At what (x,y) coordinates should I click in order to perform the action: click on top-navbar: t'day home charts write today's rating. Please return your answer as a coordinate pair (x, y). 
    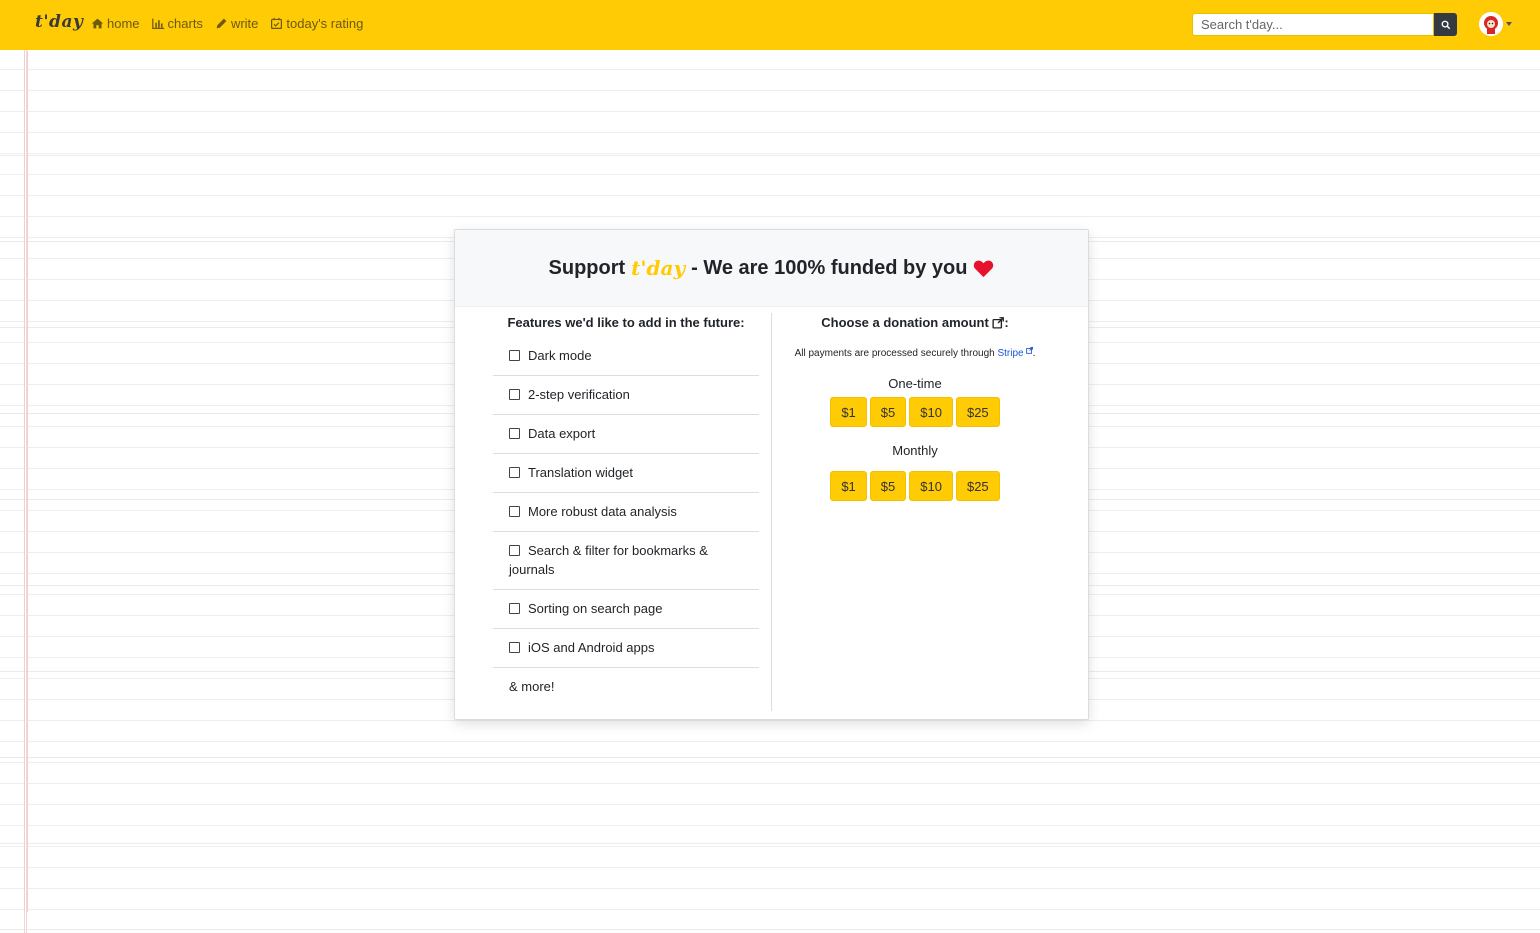
    Looking at the image, I should click on (770, 25).